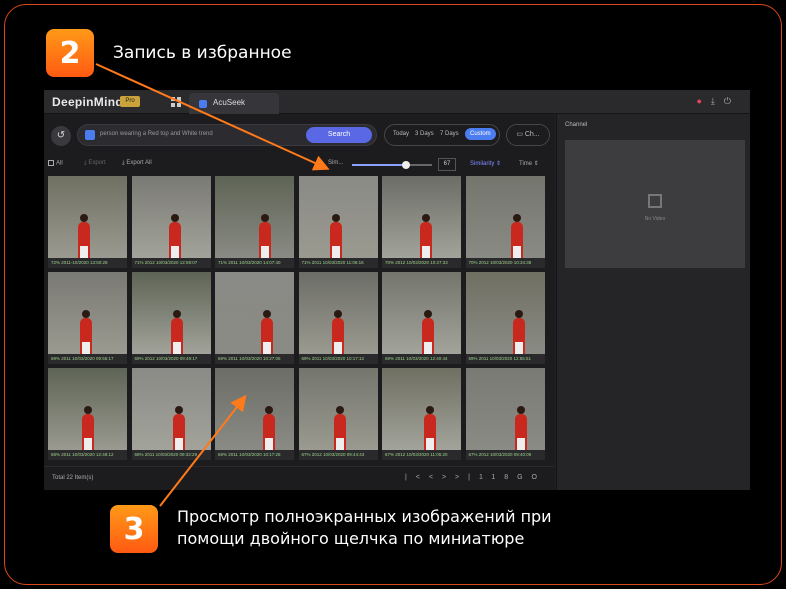  I want to click on step-3-arrow, so click(203, 450).